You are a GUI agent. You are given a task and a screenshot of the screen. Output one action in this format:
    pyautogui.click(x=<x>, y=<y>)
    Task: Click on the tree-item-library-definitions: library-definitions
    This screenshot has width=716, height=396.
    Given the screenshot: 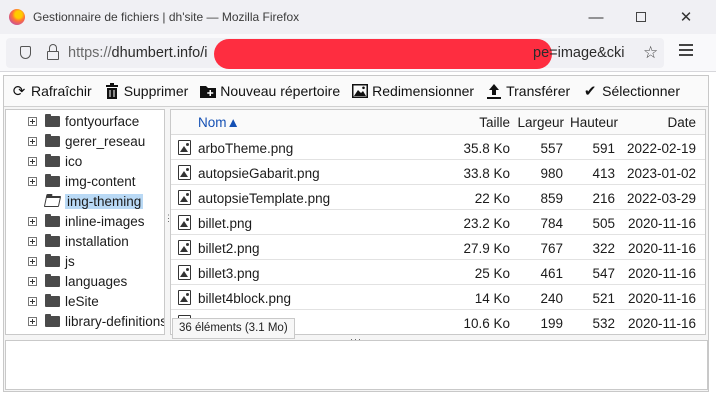 What is the action you would take?
    pyautogui.click(x=85, y=321)
    